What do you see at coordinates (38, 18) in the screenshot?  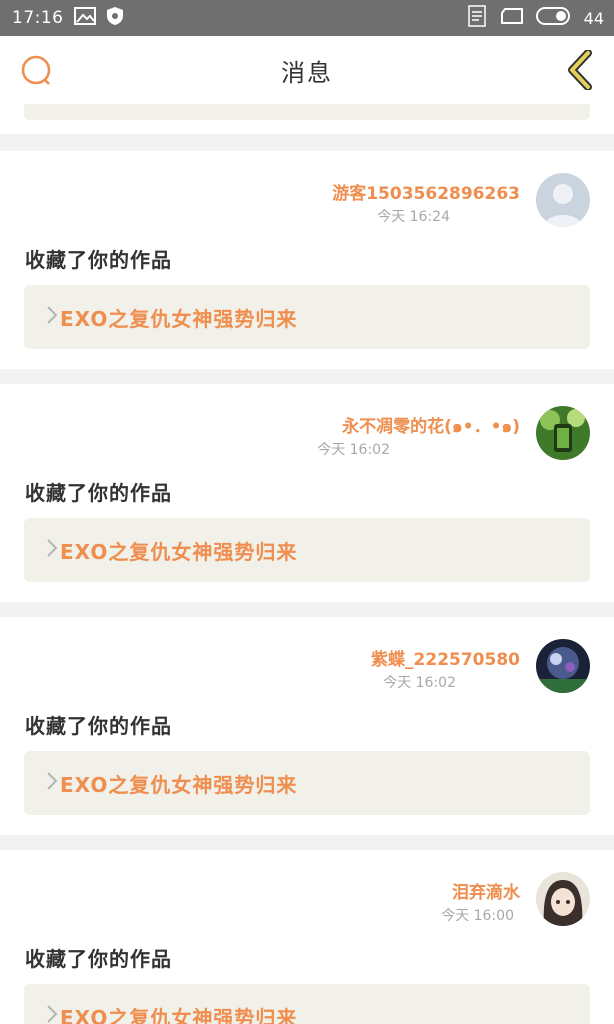 I see `status-time: 17:16` at bounding box center [38, 18].